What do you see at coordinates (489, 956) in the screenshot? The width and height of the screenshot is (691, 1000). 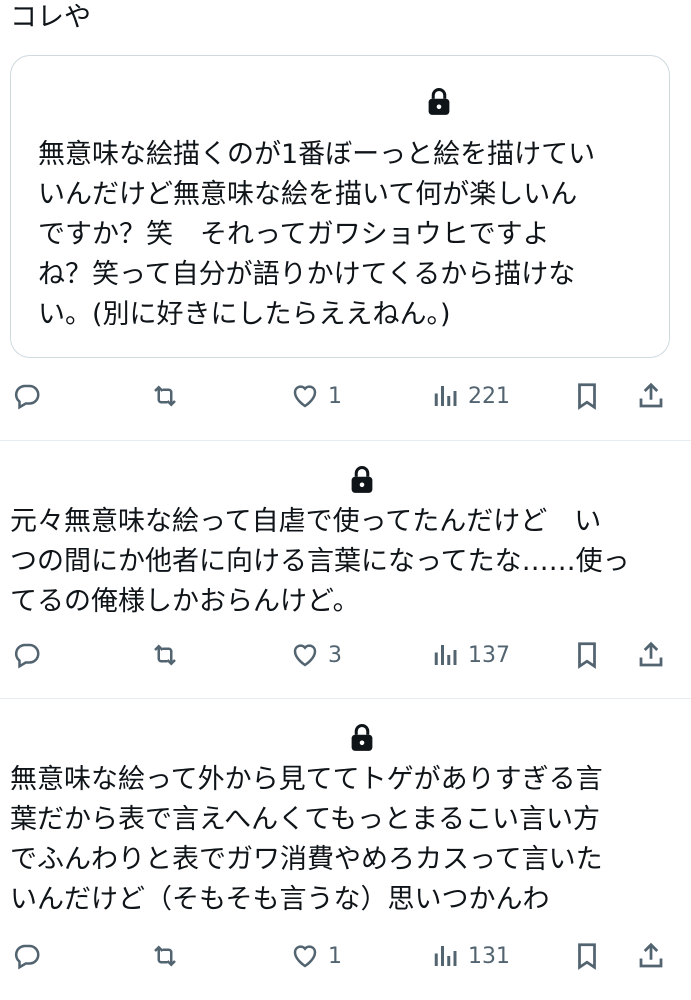 I see `view-count: 131` at bounding box center [489, 956].